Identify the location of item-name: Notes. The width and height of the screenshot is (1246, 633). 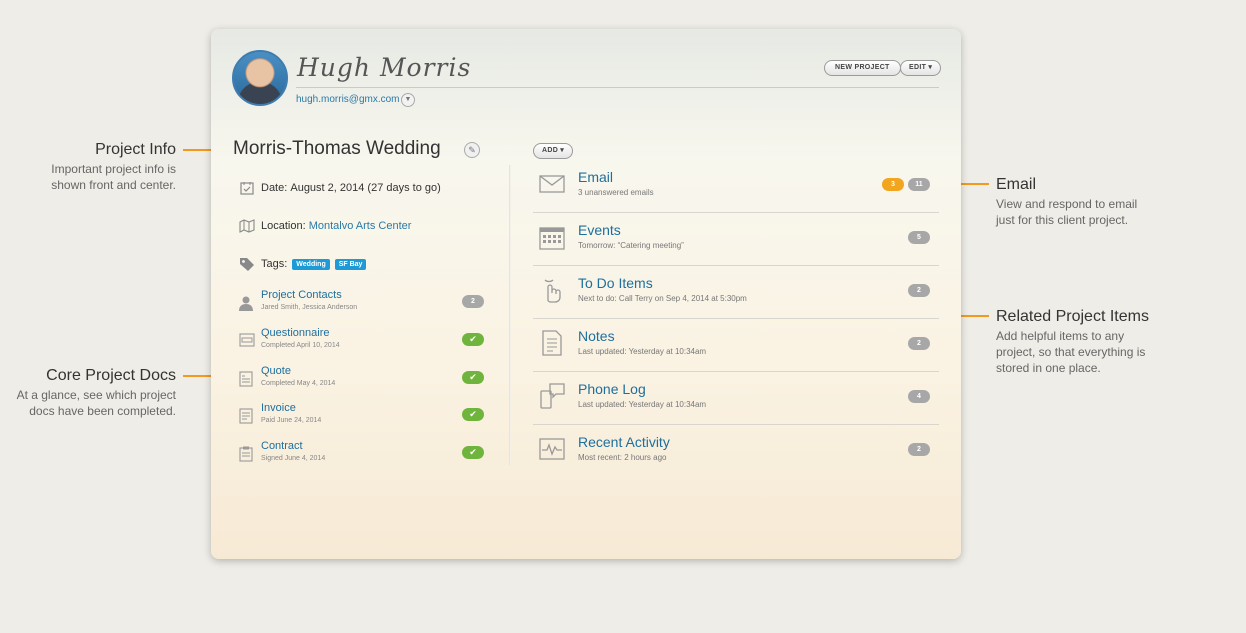
(596, 336).